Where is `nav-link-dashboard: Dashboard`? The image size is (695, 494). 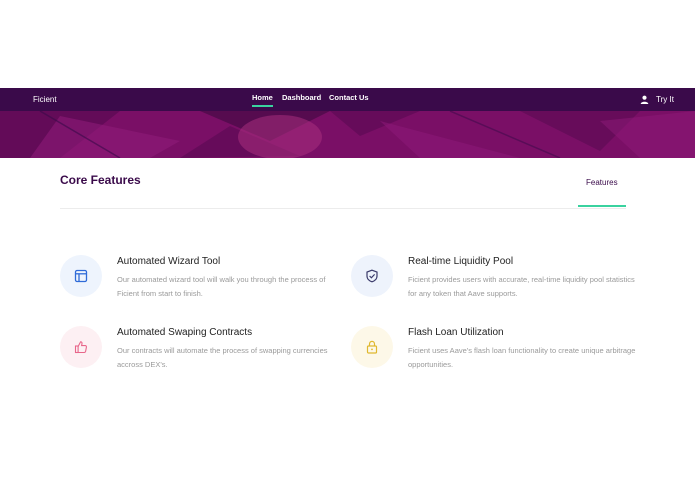 nav-link-dashboard: Dashboard is located at coordinates (301, 97).